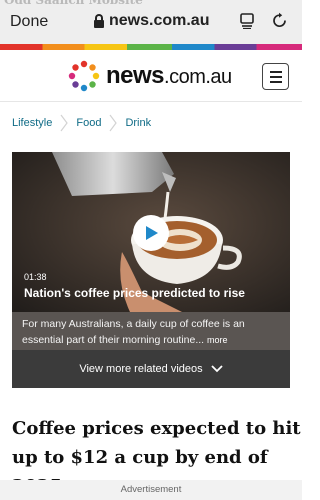 The width and height of the screenshot is (320, 500). Describe the element at coordinates (217, 369) in the screenshot. I see `chevron-down-icon` at that location.